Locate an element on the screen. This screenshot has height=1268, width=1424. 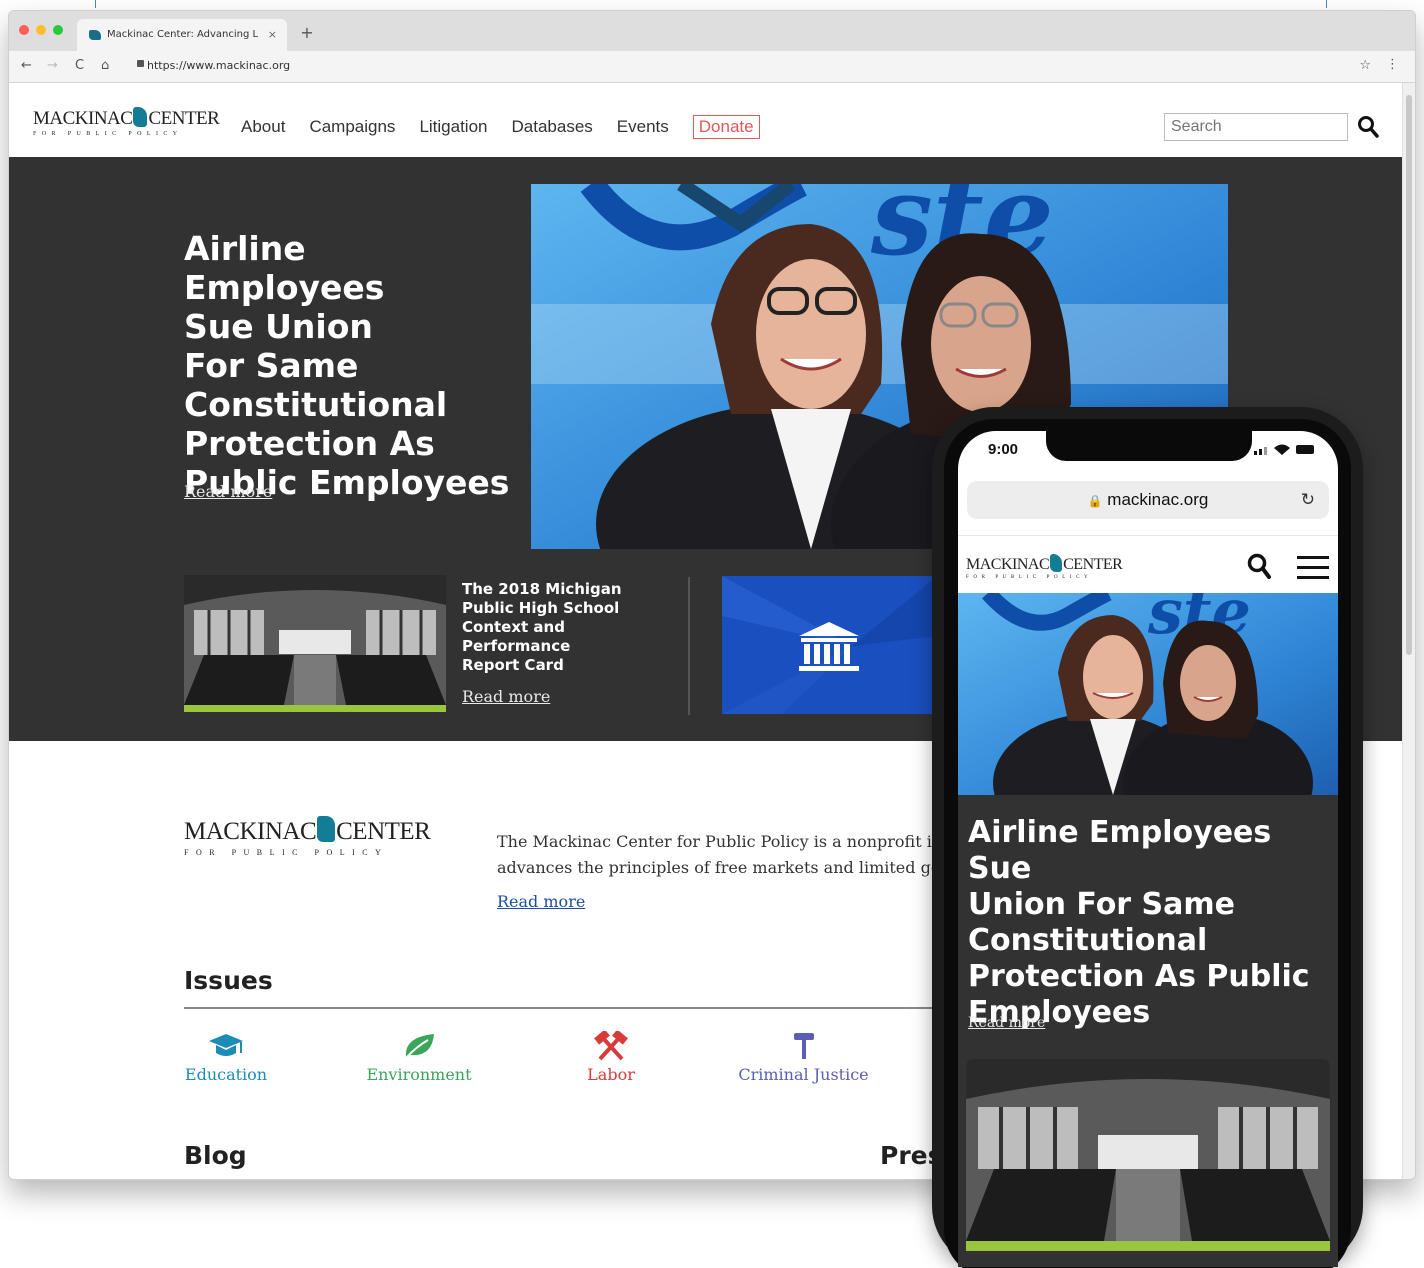
scrollbar-thumb is located at coordinates (1409, 375).